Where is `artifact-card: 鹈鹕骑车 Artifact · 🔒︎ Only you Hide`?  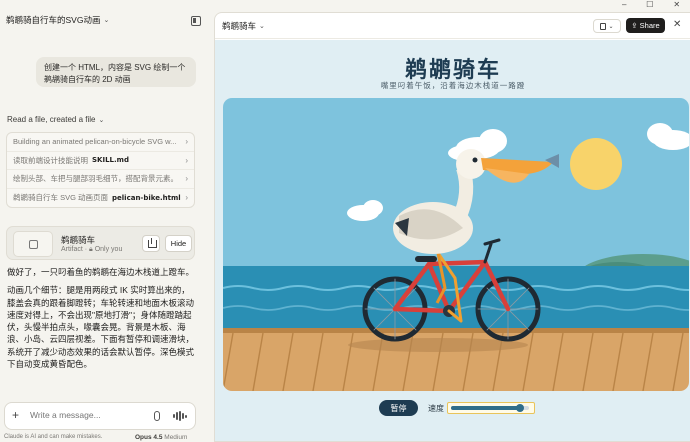
artifact-card: 鹈鹕骑车 Artifact · 🔒︎ Only you Hide is located at coordinates (100, 243).